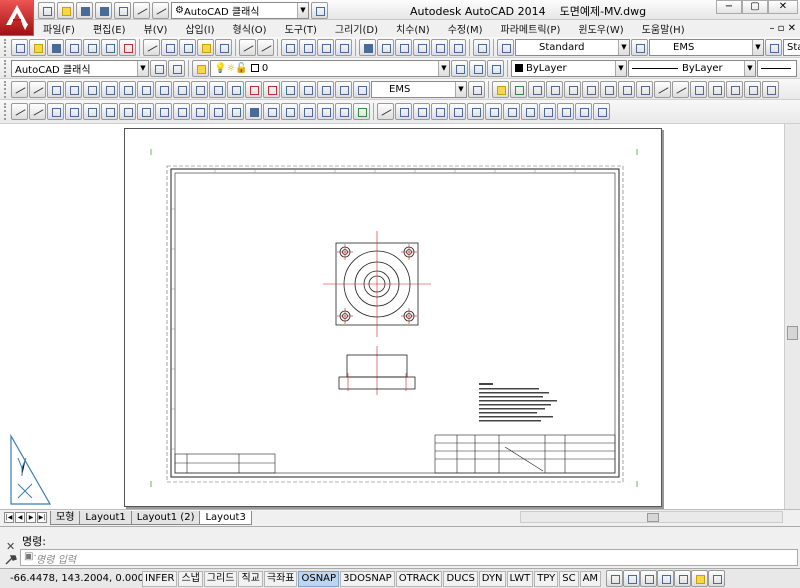 This screenshot has height=588, width=800. What do you see at coordinates (700, 578) in the screenshot?
I see `isolate-objects-icon` at bounding box center [700, 578].